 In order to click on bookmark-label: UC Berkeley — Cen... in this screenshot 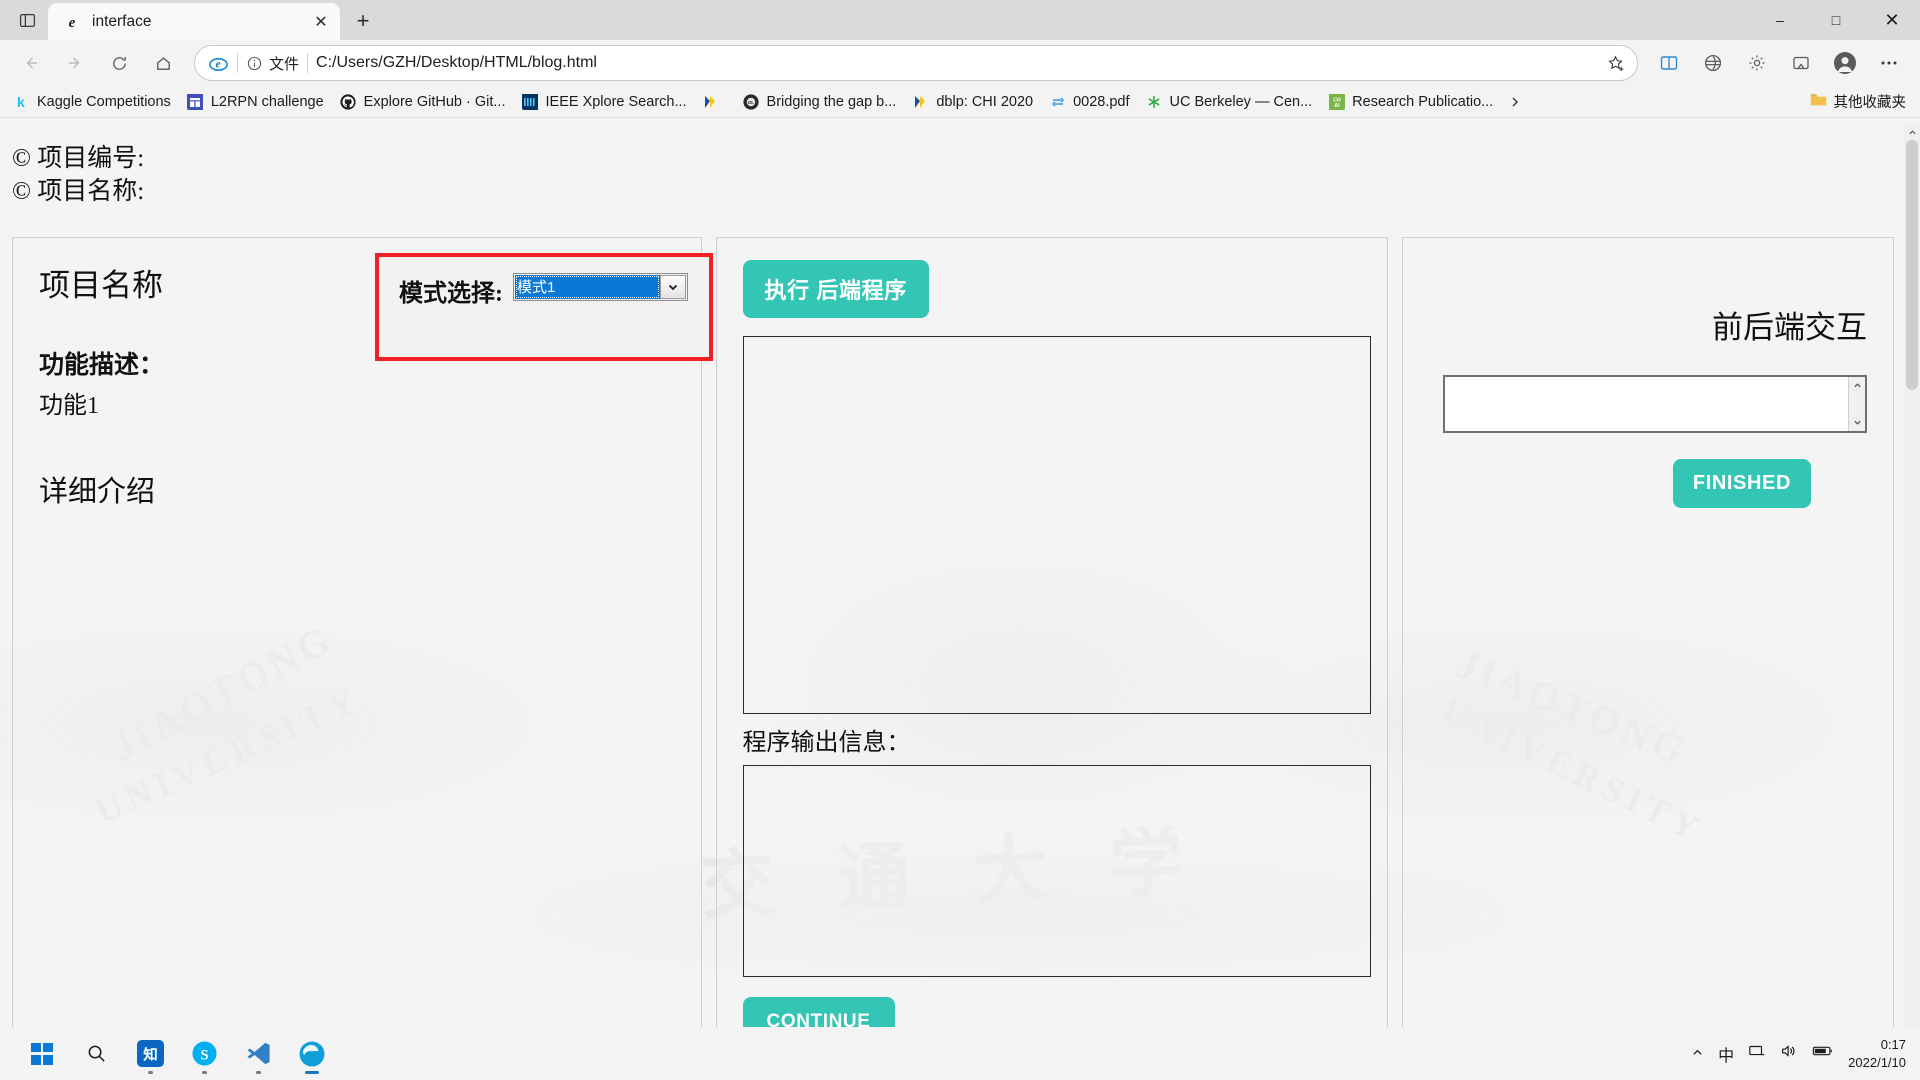, I will do `click(1241, 101)`.